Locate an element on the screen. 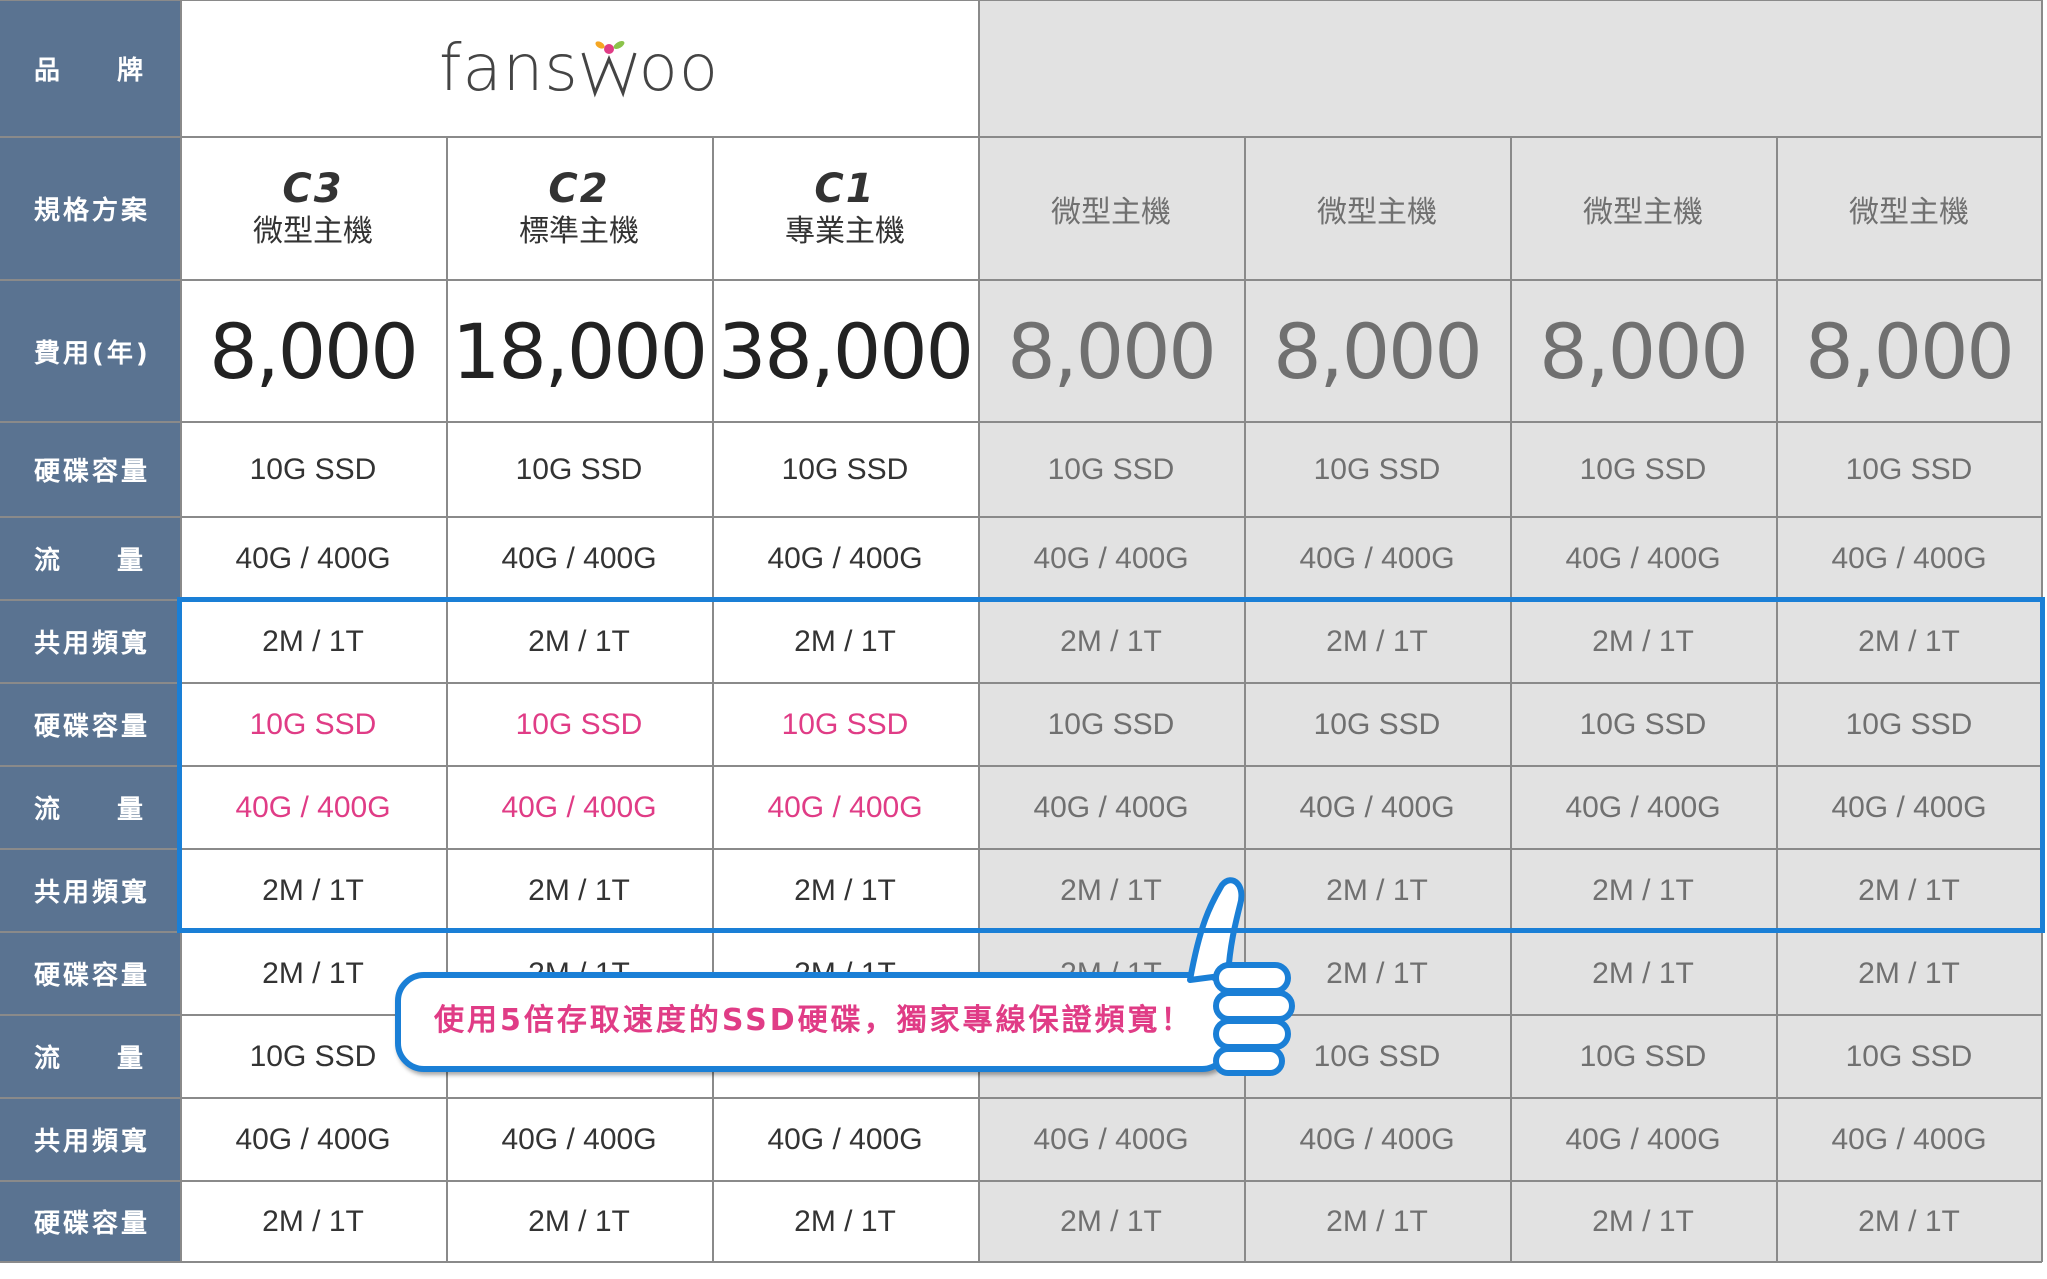 Image resolution: width=2047 pixels, height=1279 pixels. fanswoo-price: 38,000 is located at coordinates (845, 351).